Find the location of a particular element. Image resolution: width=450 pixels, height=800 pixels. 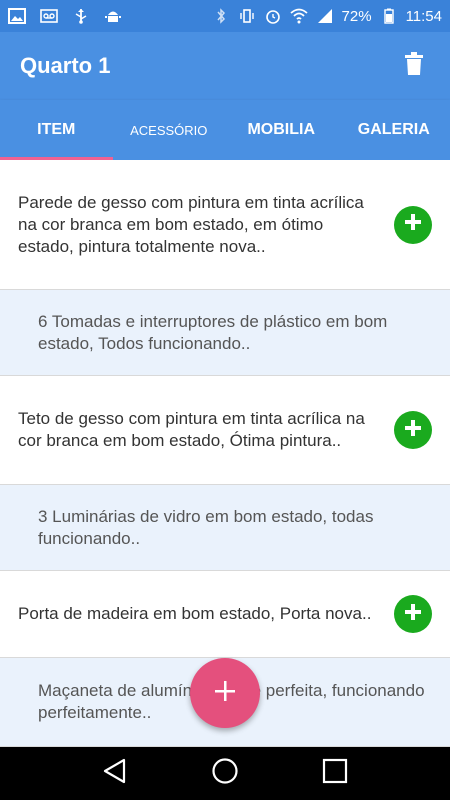

system-icons: 72% 11:54 is located at coordinates (327, 16).